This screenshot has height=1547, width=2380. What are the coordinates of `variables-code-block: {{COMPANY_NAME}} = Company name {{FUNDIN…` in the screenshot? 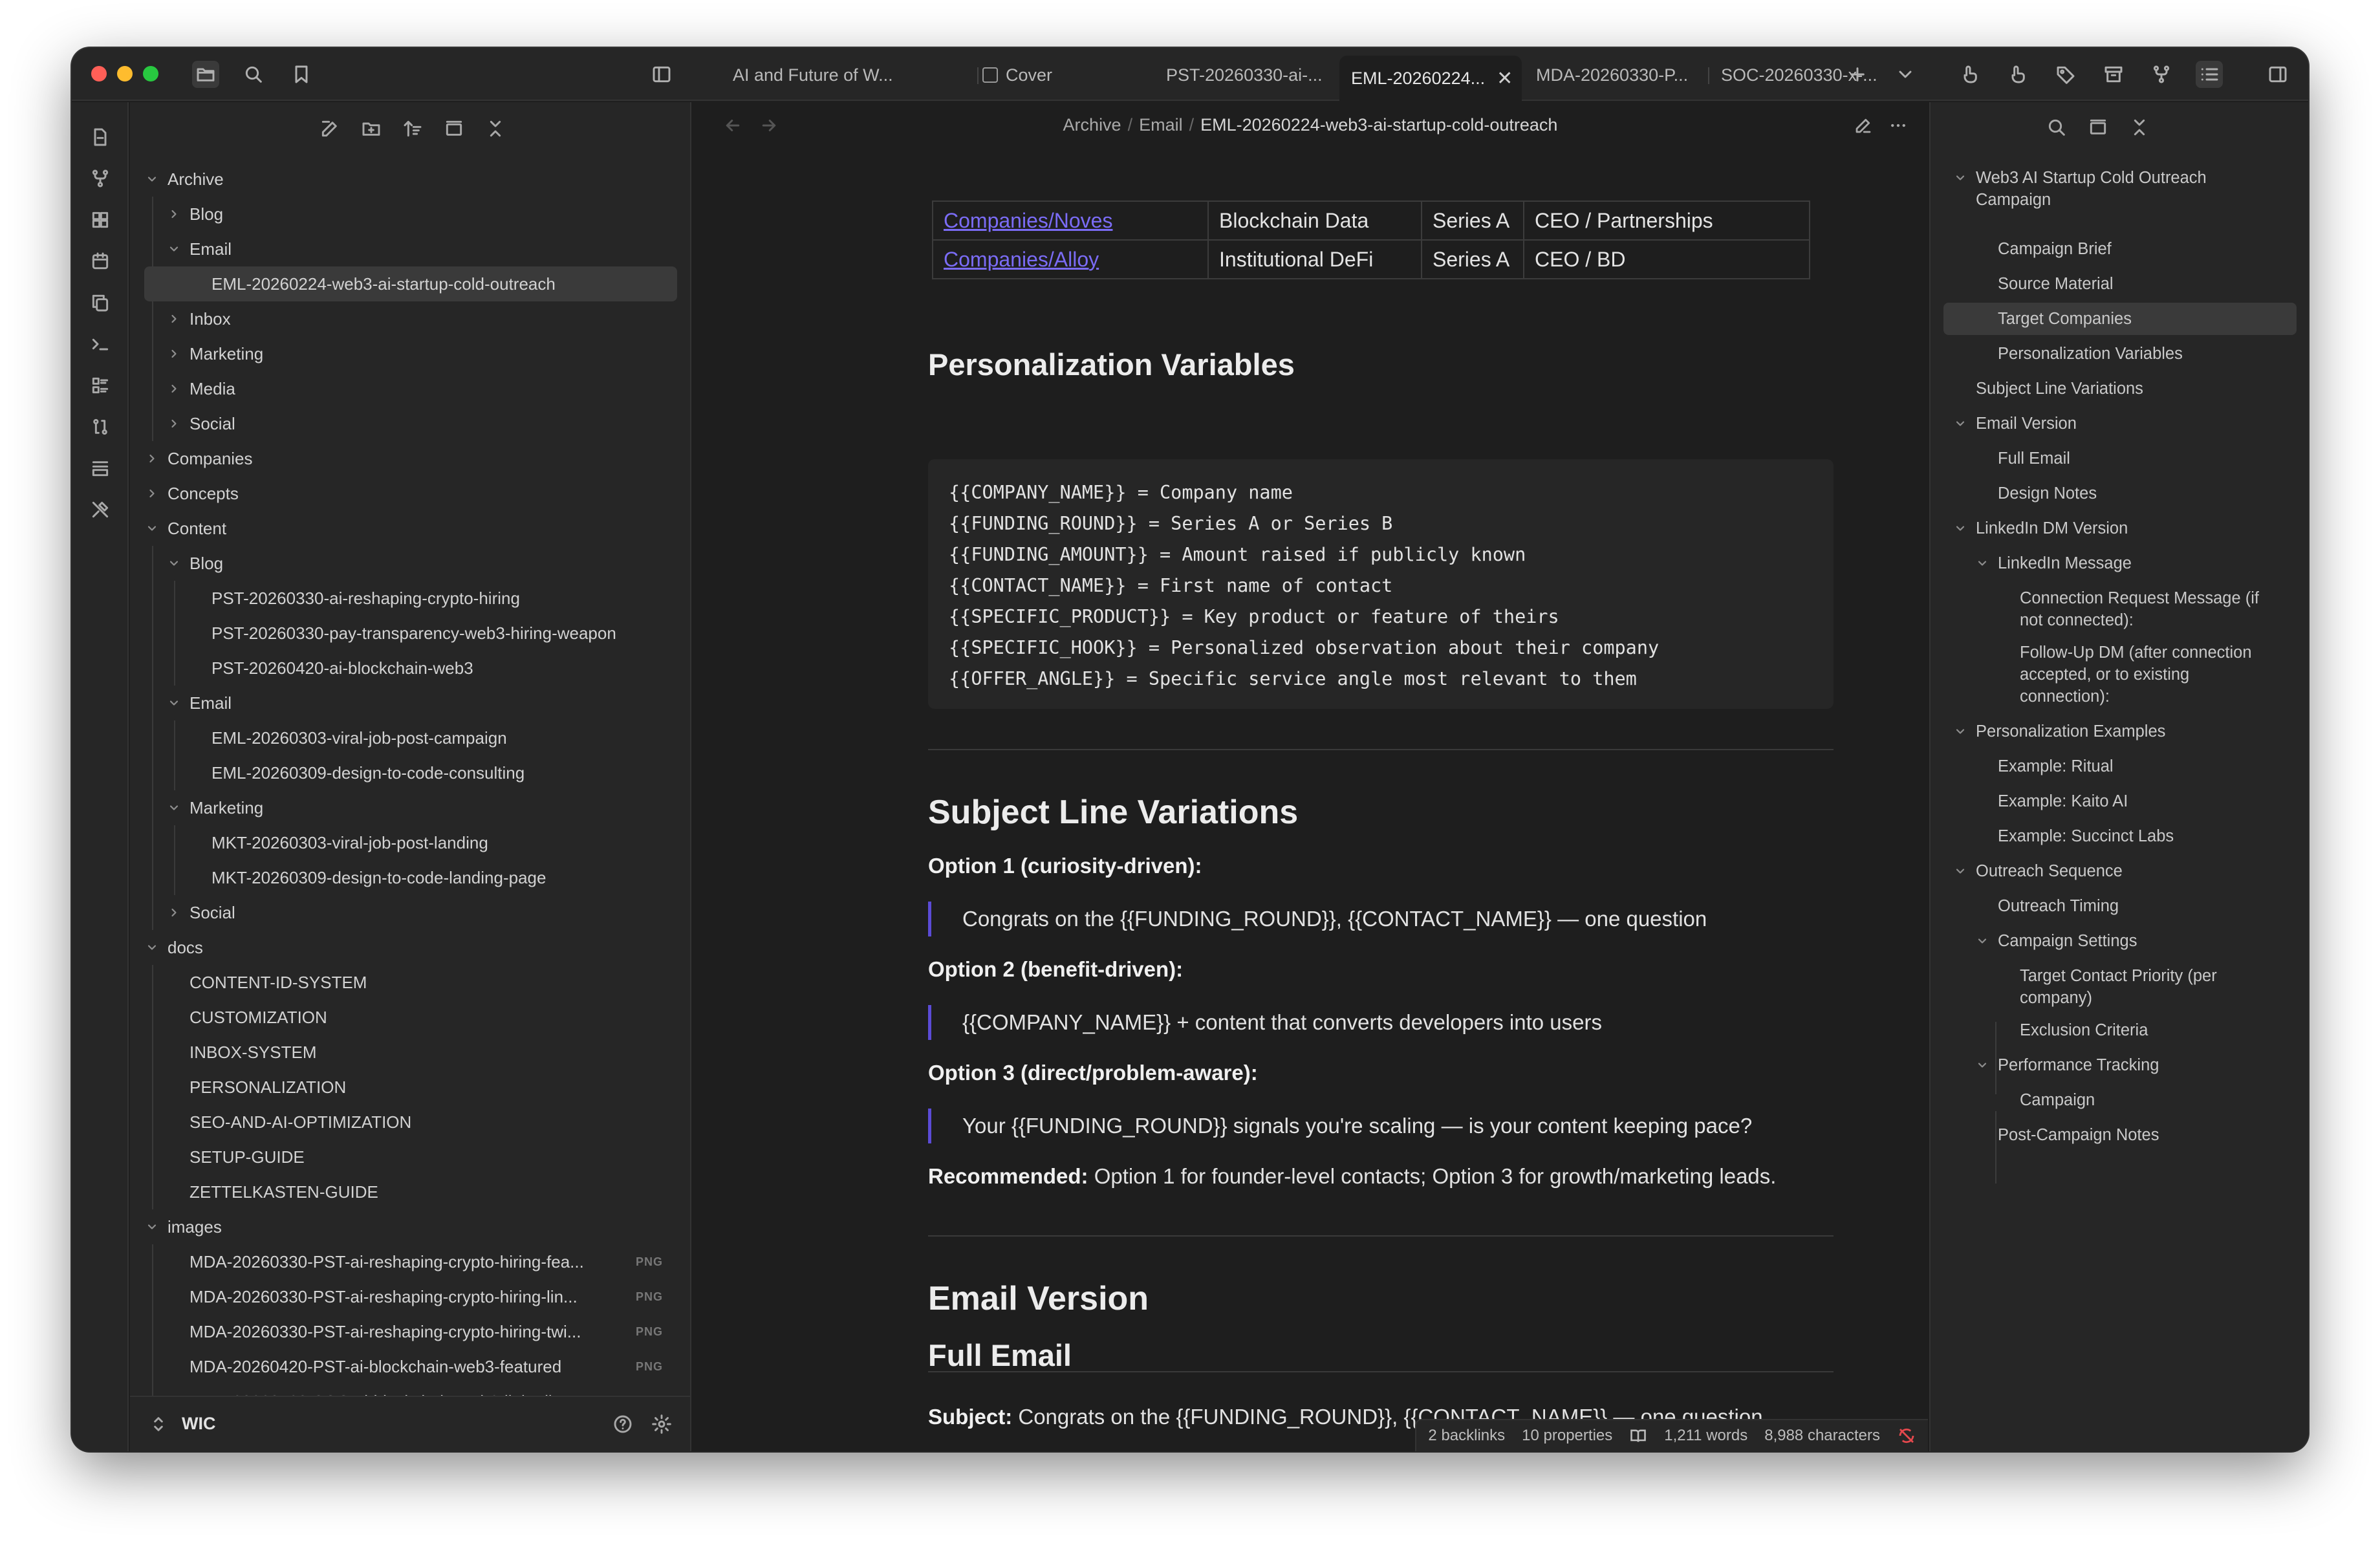 It's located at (1381, 584).